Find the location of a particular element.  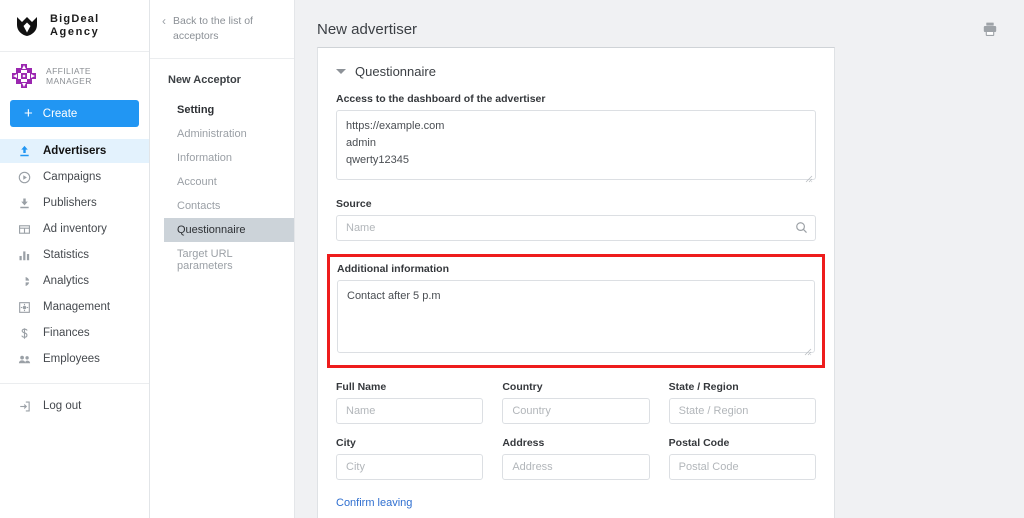

address-field-group: Address is located at coordinates (576, 458).